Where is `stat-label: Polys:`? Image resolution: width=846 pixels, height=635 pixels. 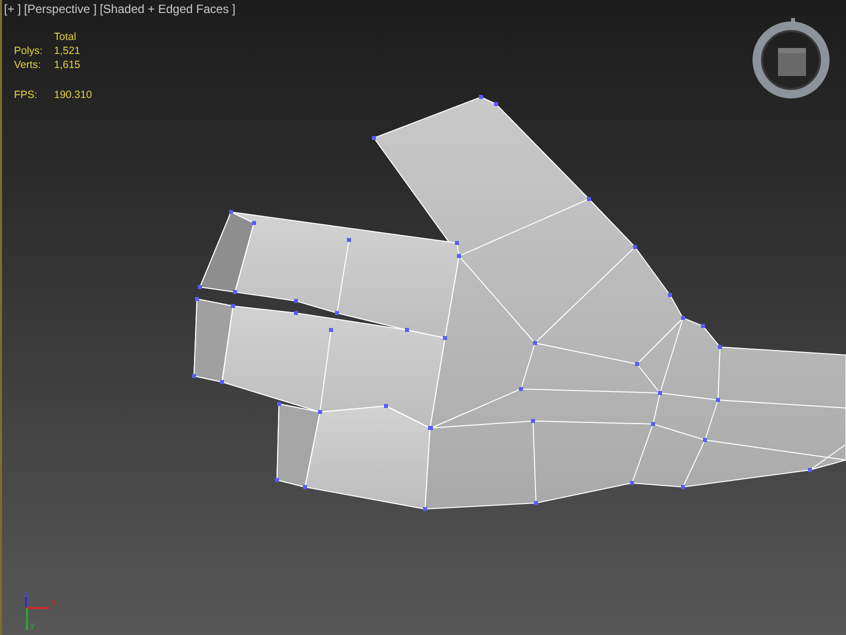 stat-label: Polys: is located at coordinates (29, 51).